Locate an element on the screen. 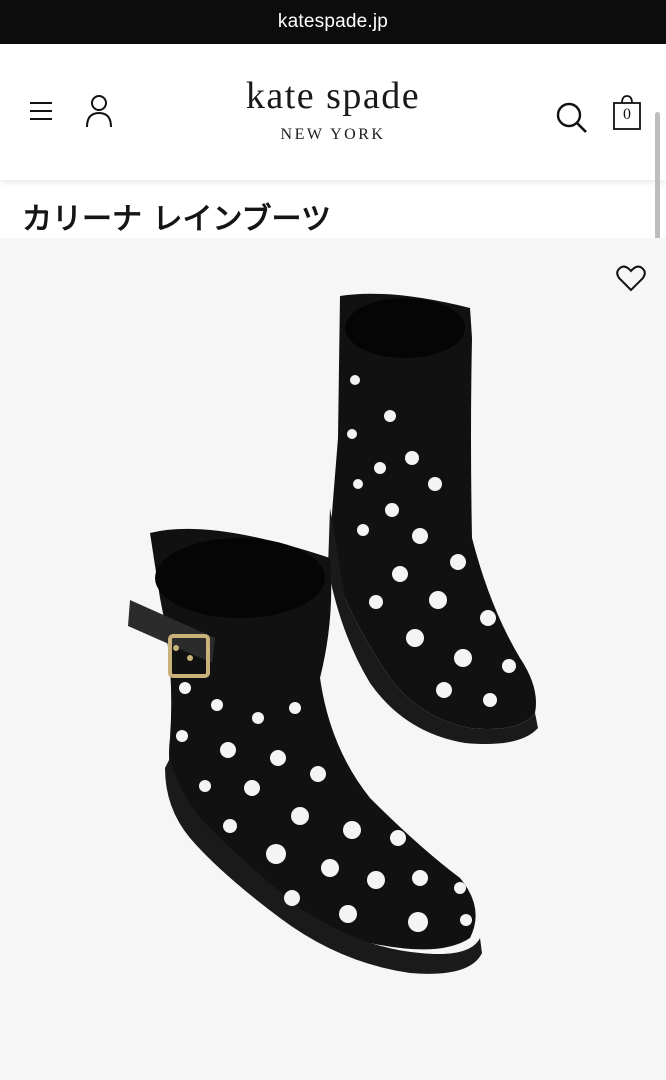  right-boot is located at coordinates (433, 518).